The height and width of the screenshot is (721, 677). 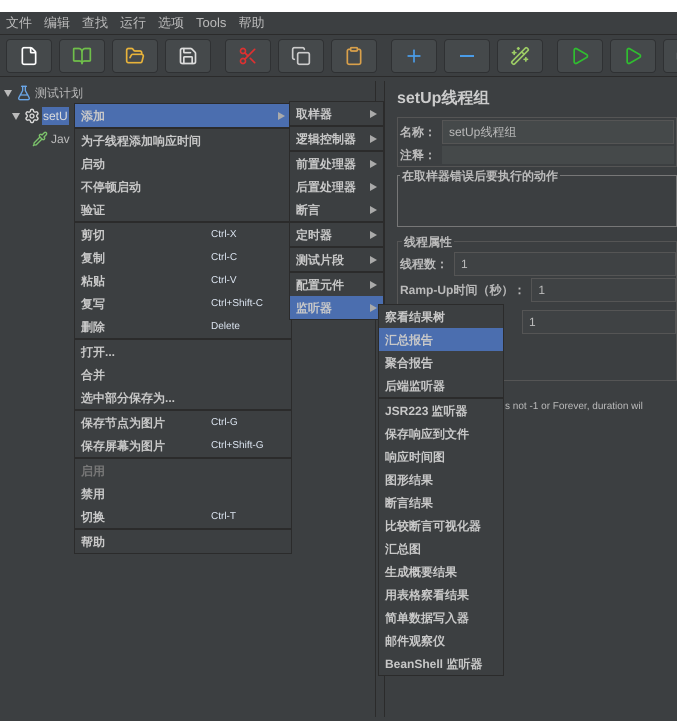 What do you see at coordinates (480, 176) in the screenshot?
I see `fieldset-title: 在取样器错误后要执行的动作` at bounding box center [480, 176].